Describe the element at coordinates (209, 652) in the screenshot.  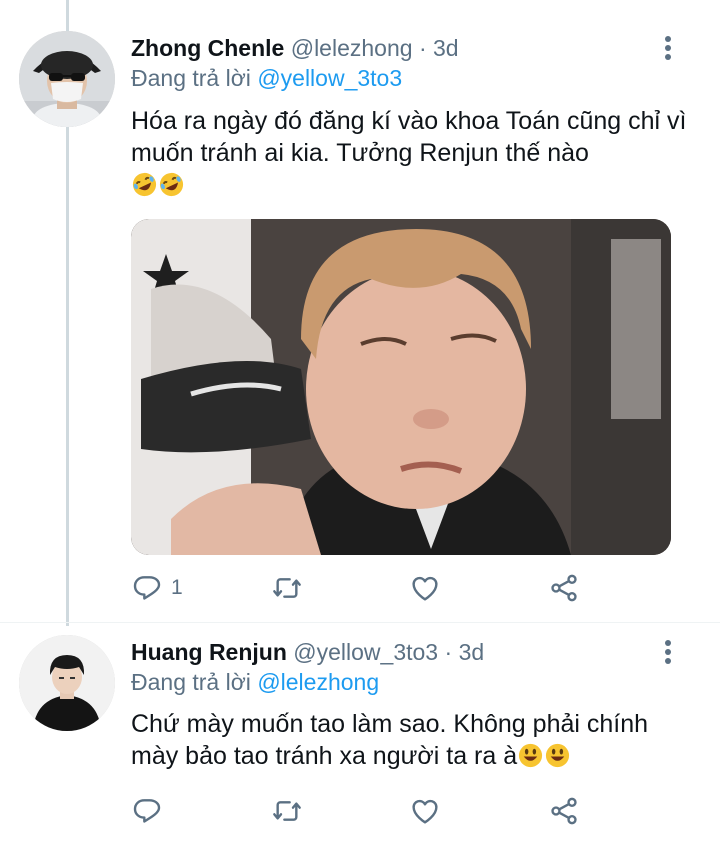
I see `author-name: Huang Renjun` at that location.